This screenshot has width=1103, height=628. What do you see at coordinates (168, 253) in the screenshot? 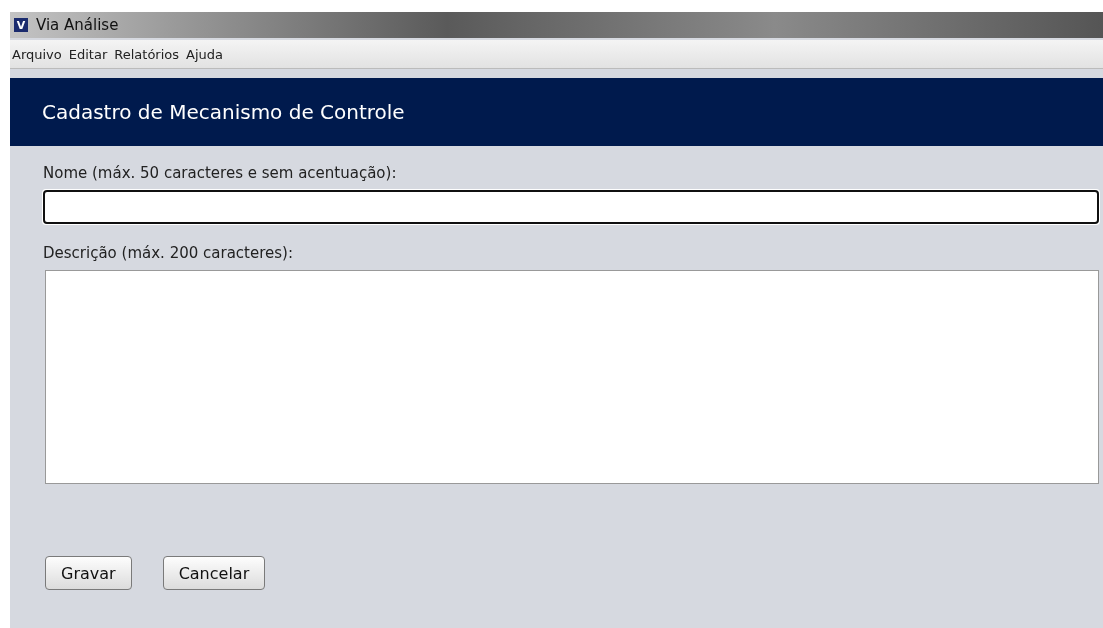
I see `field-label: Descrição (máx. 200 caracteres):` at bounding box center [168, 253].